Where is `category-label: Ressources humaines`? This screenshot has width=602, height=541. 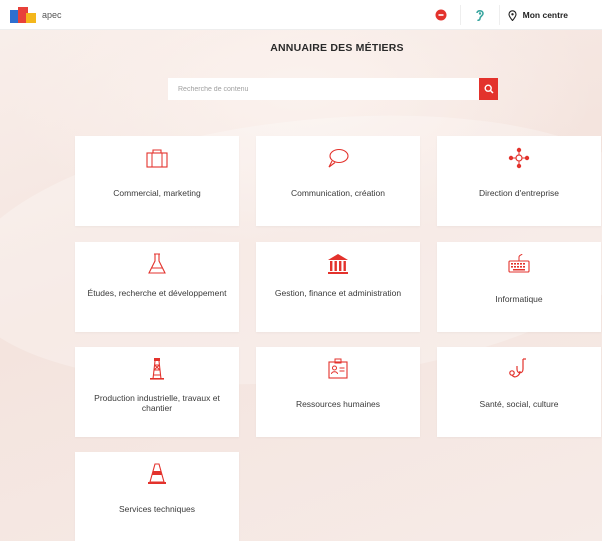
category-label: Ressources humaines is located at coordinates (338, 404).